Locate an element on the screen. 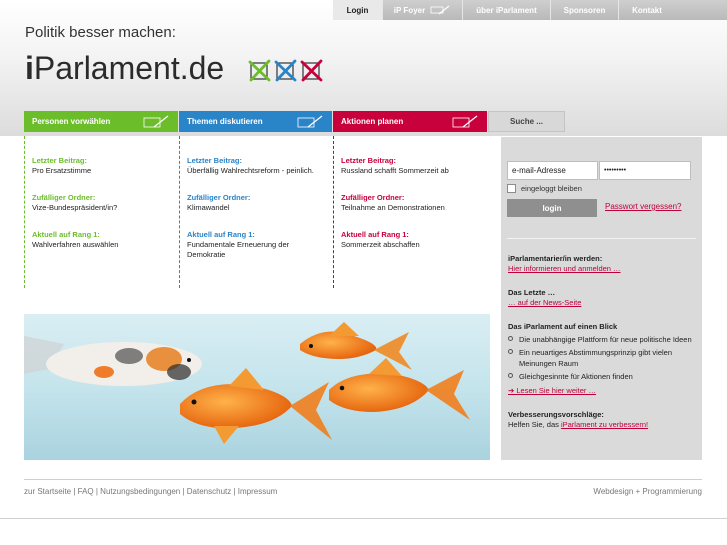  nav-ip-foyer: iP Foyer is located at coordinates (423, 10).